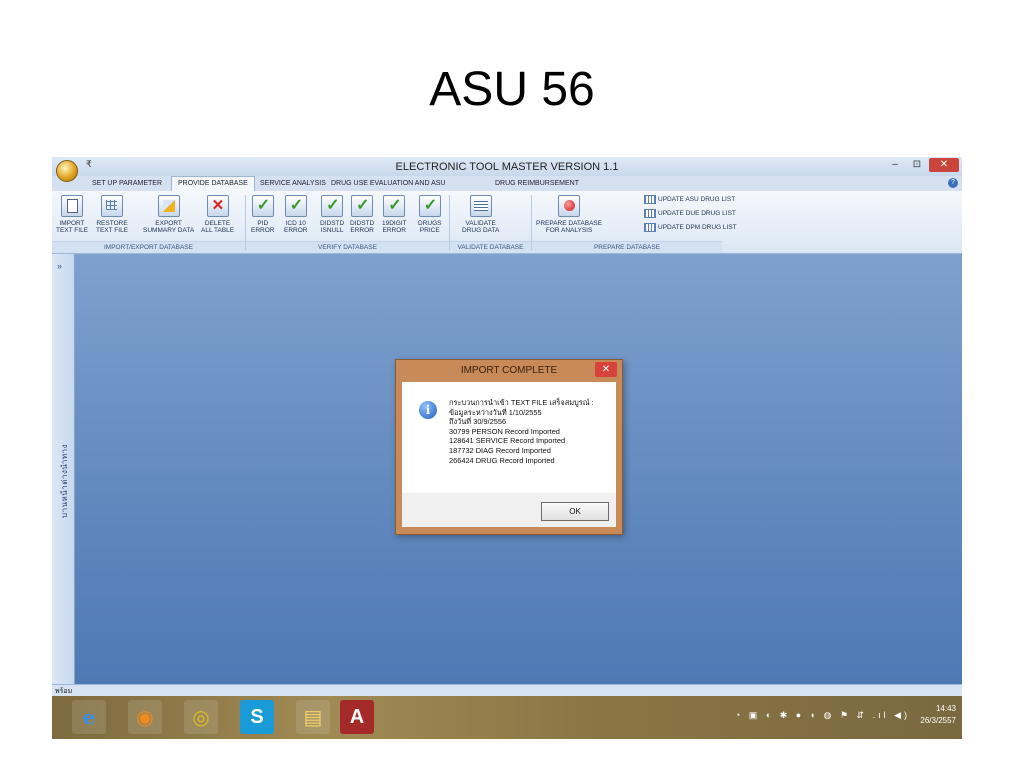 This screenshot has height=768, width=1024. What do you see at coordinates (627, 247) in the screenshot?
I see `group-label-prepare: PREPARE DATABASE` at bounding box center [627, 247].